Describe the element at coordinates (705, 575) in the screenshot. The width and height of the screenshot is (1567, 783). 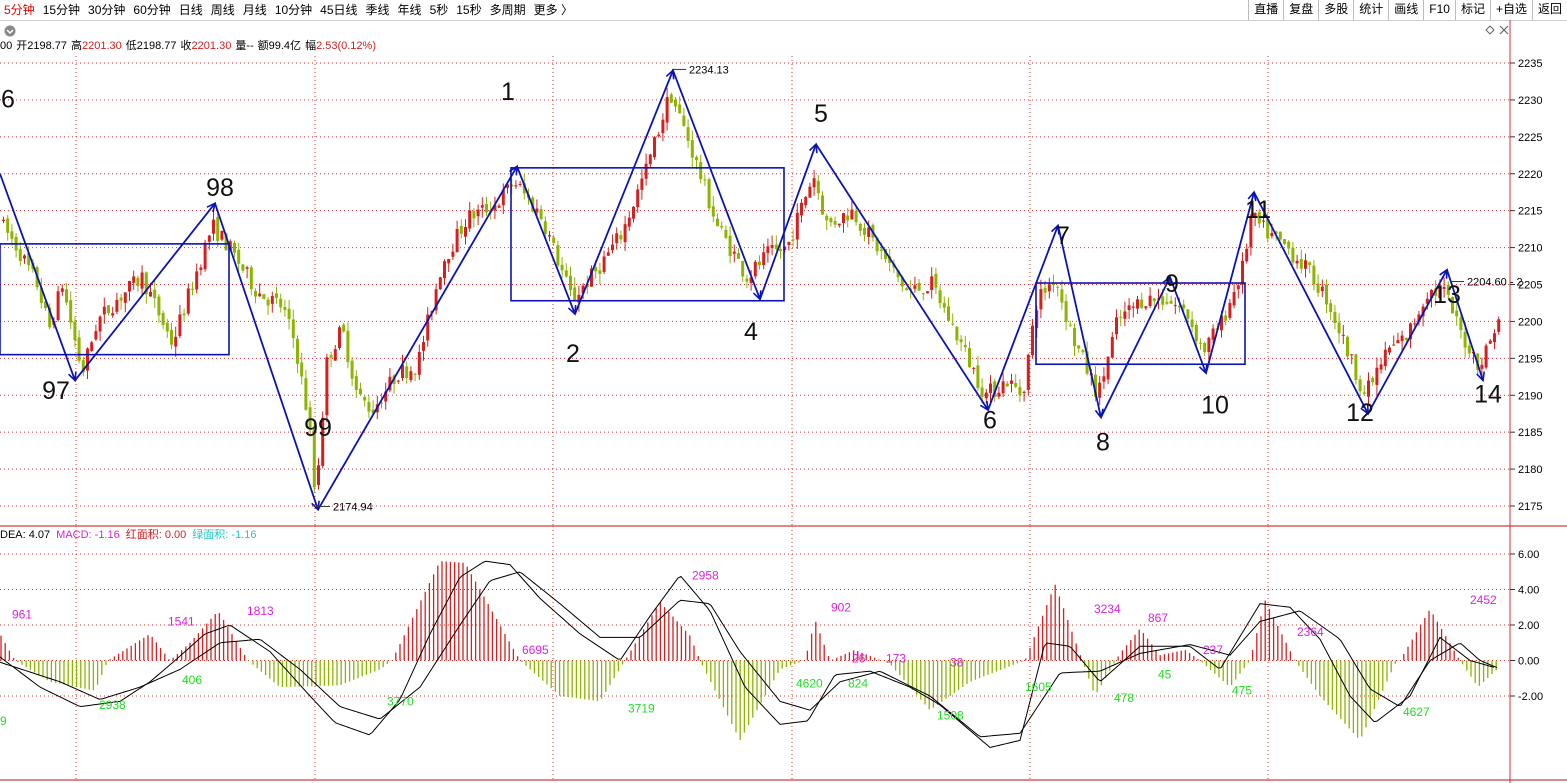
I see `macd-magenta-number: 2958` at that location.